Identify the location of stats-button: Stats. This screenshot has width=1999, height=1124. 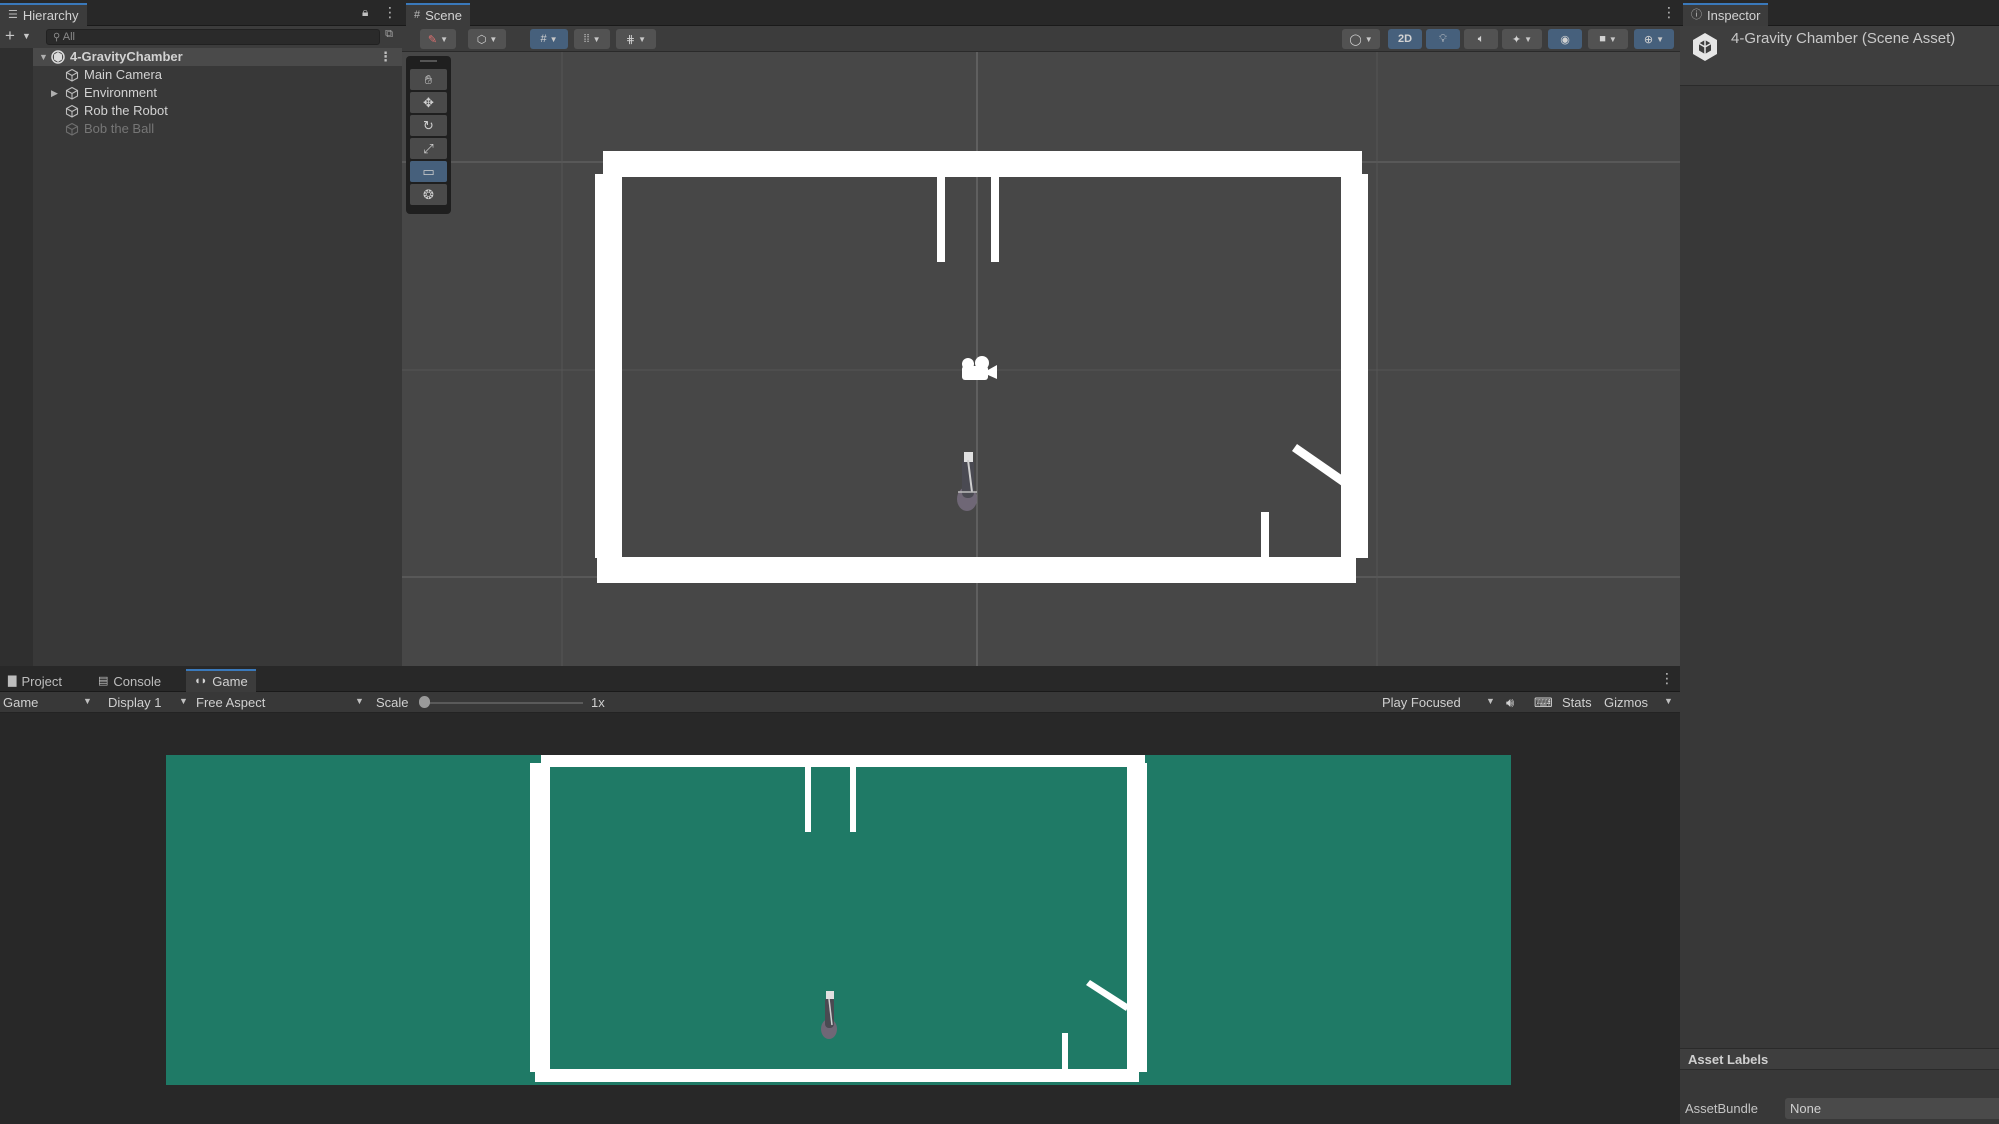
(1577, 702).